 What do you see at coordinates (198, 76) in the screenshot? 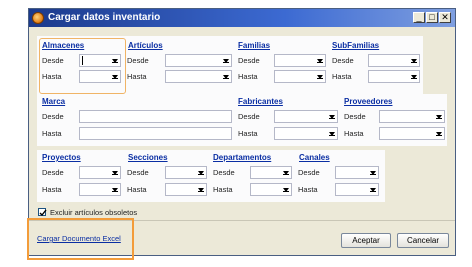
I see `articulos-hasta-select` at bounding box center [198, 76].